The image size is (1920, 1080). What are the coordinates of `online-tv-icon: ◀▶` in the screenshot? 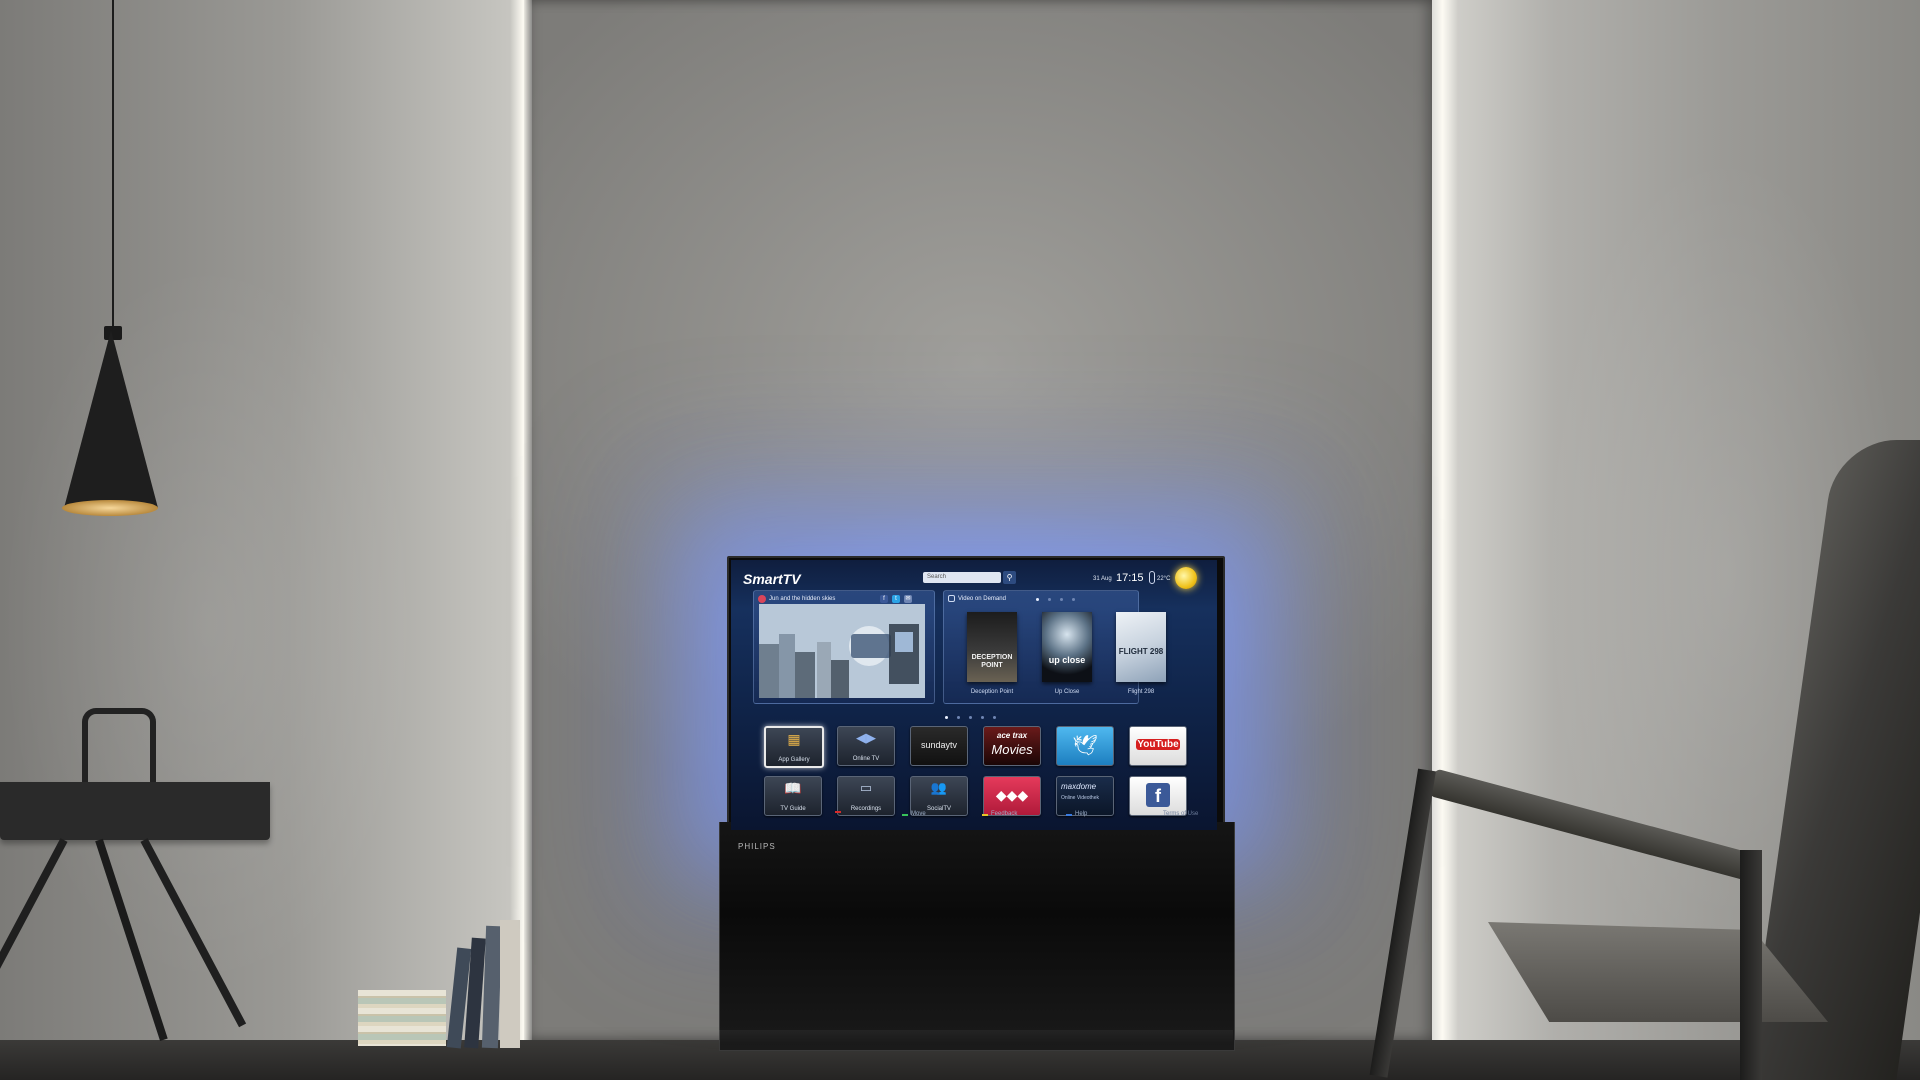 It's located at (866, 737).